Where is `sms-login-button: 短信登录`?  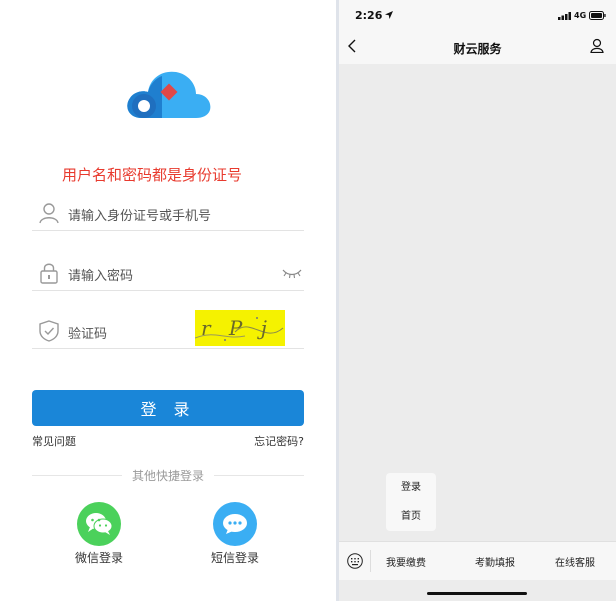
sms-login-button: 短信登录 is located at coordinates (235, 534).